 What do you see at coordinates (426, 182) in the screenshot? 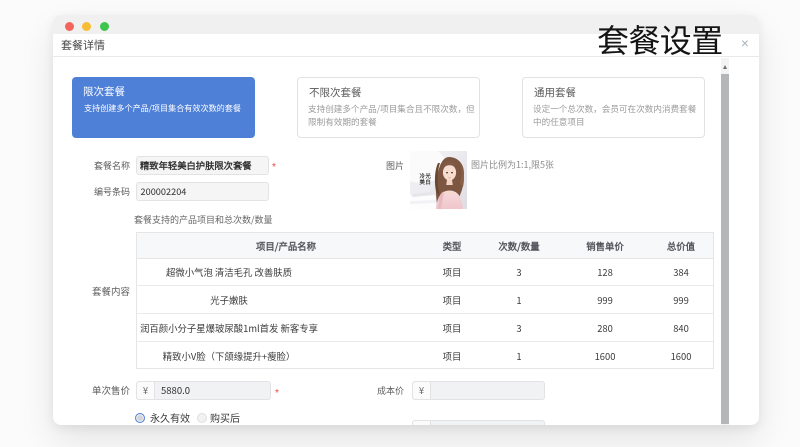
I see `svg-text: 美白` at bounding box center [426, 182].